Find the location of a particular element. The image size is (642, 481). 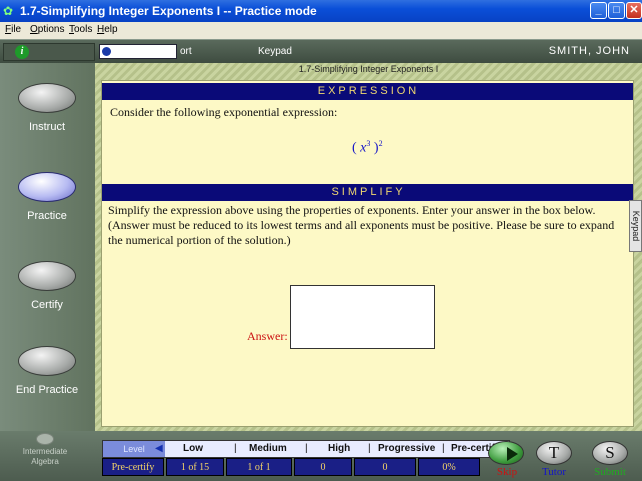

maximize-button: □ is located at coordinates (616, 10).